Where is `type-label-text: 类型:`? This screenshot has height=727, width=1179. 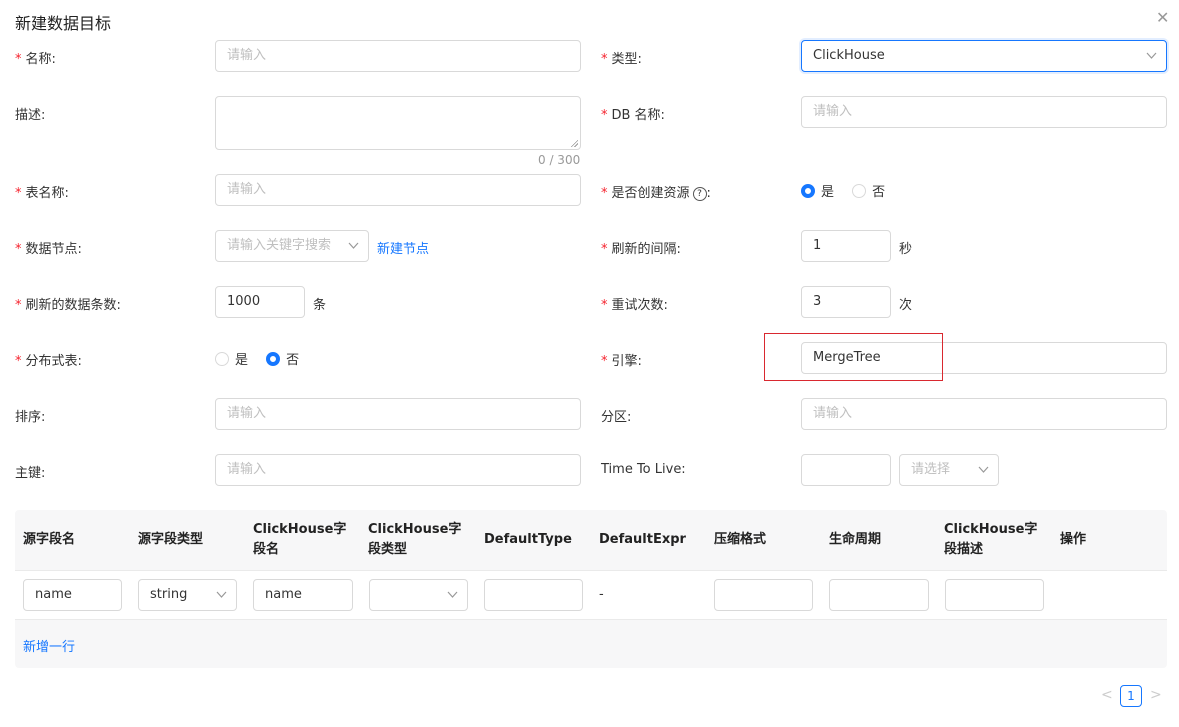 type-label-text: 类型: is located at coordinates (626, 59).